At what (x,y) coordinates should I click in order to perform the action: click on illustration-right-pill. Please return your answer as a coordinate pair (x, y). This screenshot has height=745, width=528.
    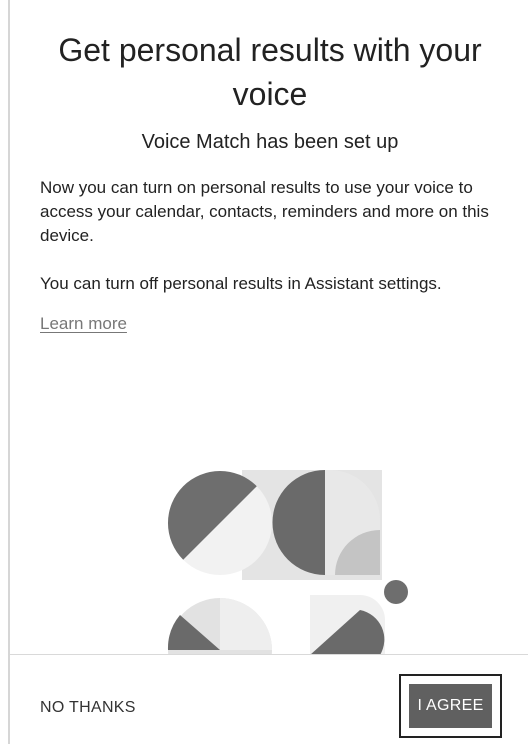
    Looking at the image, I should click on (326, 522).